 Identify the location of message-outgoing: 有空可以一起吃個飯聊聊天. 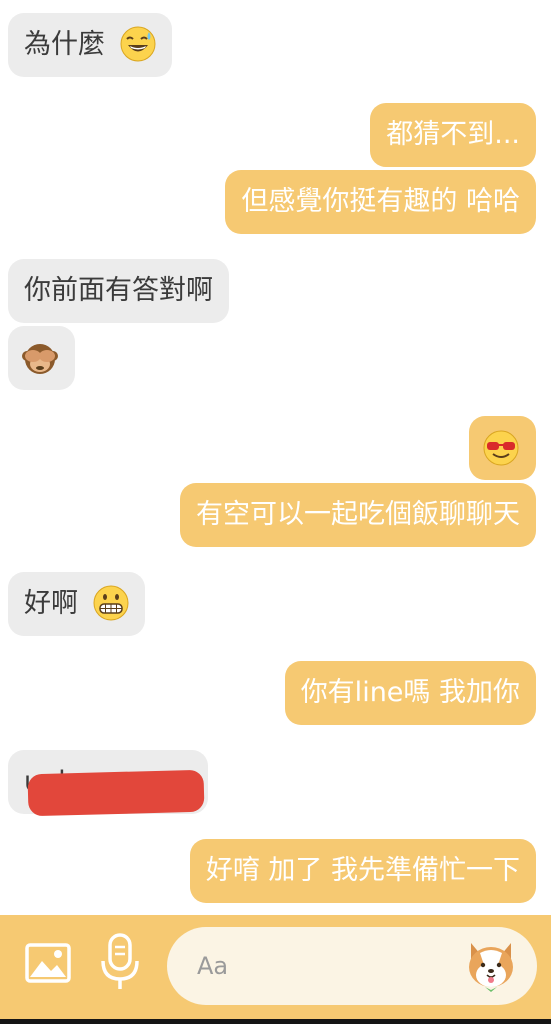
(358, 515).